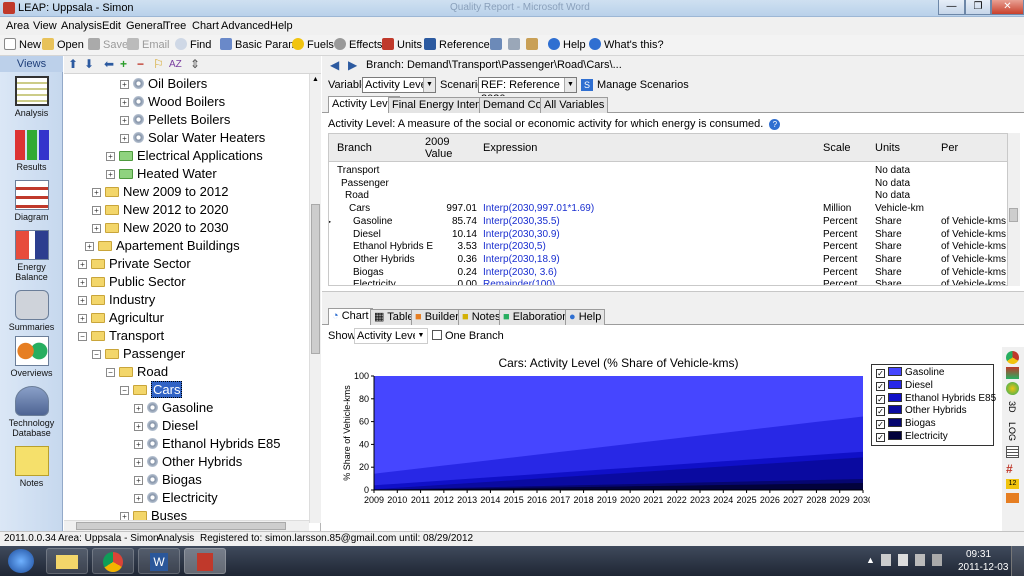  What do you see at coordinates (1012, 407) in the screenshot?
I see `3d-toggle: 3D` at bounding box center [1012, 407].